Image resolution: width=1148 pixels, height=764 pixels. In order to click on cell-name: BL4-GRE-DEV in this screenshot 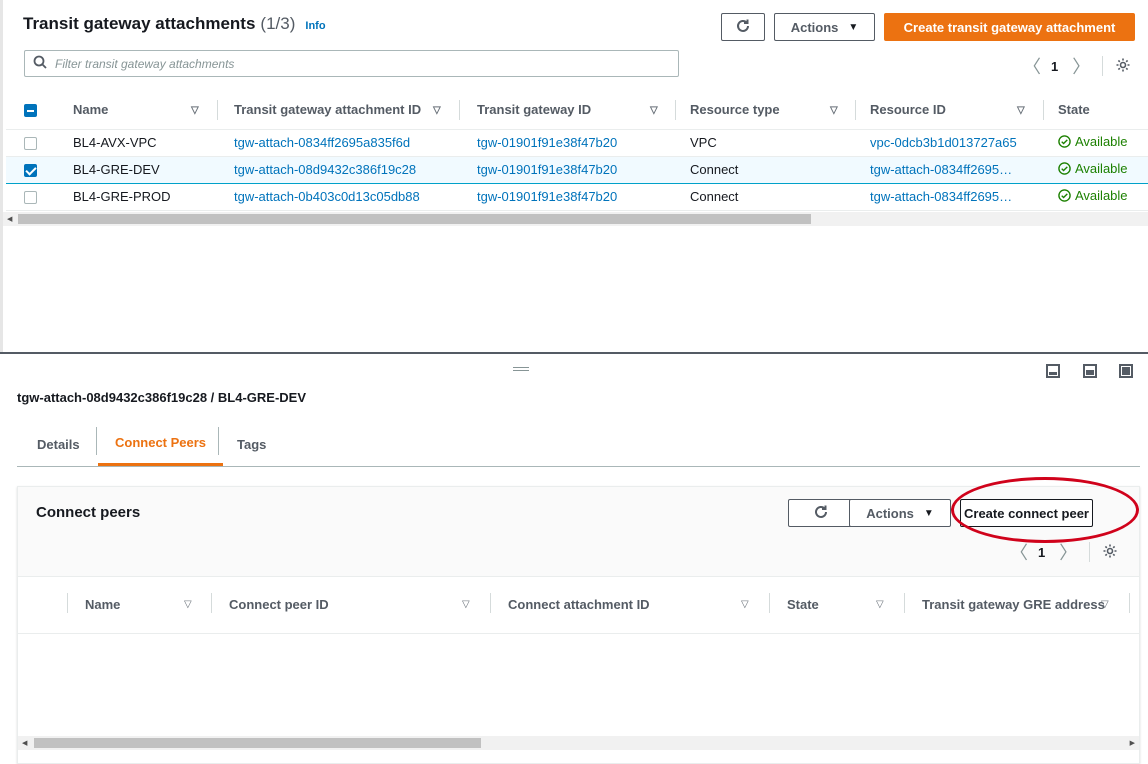, I will do `click(135, 169)`.